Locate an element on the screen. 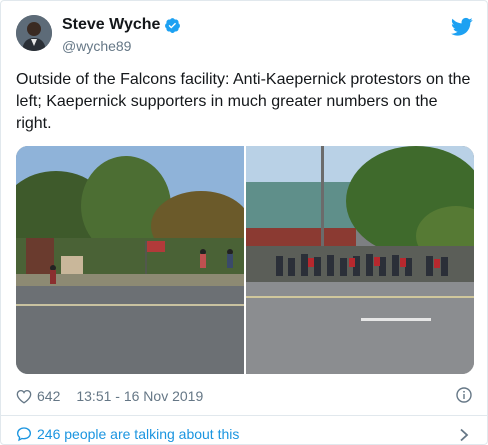 This screenshot has height=445, width=488. author-handle: @wyche89 is located at coordinates (121, 46).